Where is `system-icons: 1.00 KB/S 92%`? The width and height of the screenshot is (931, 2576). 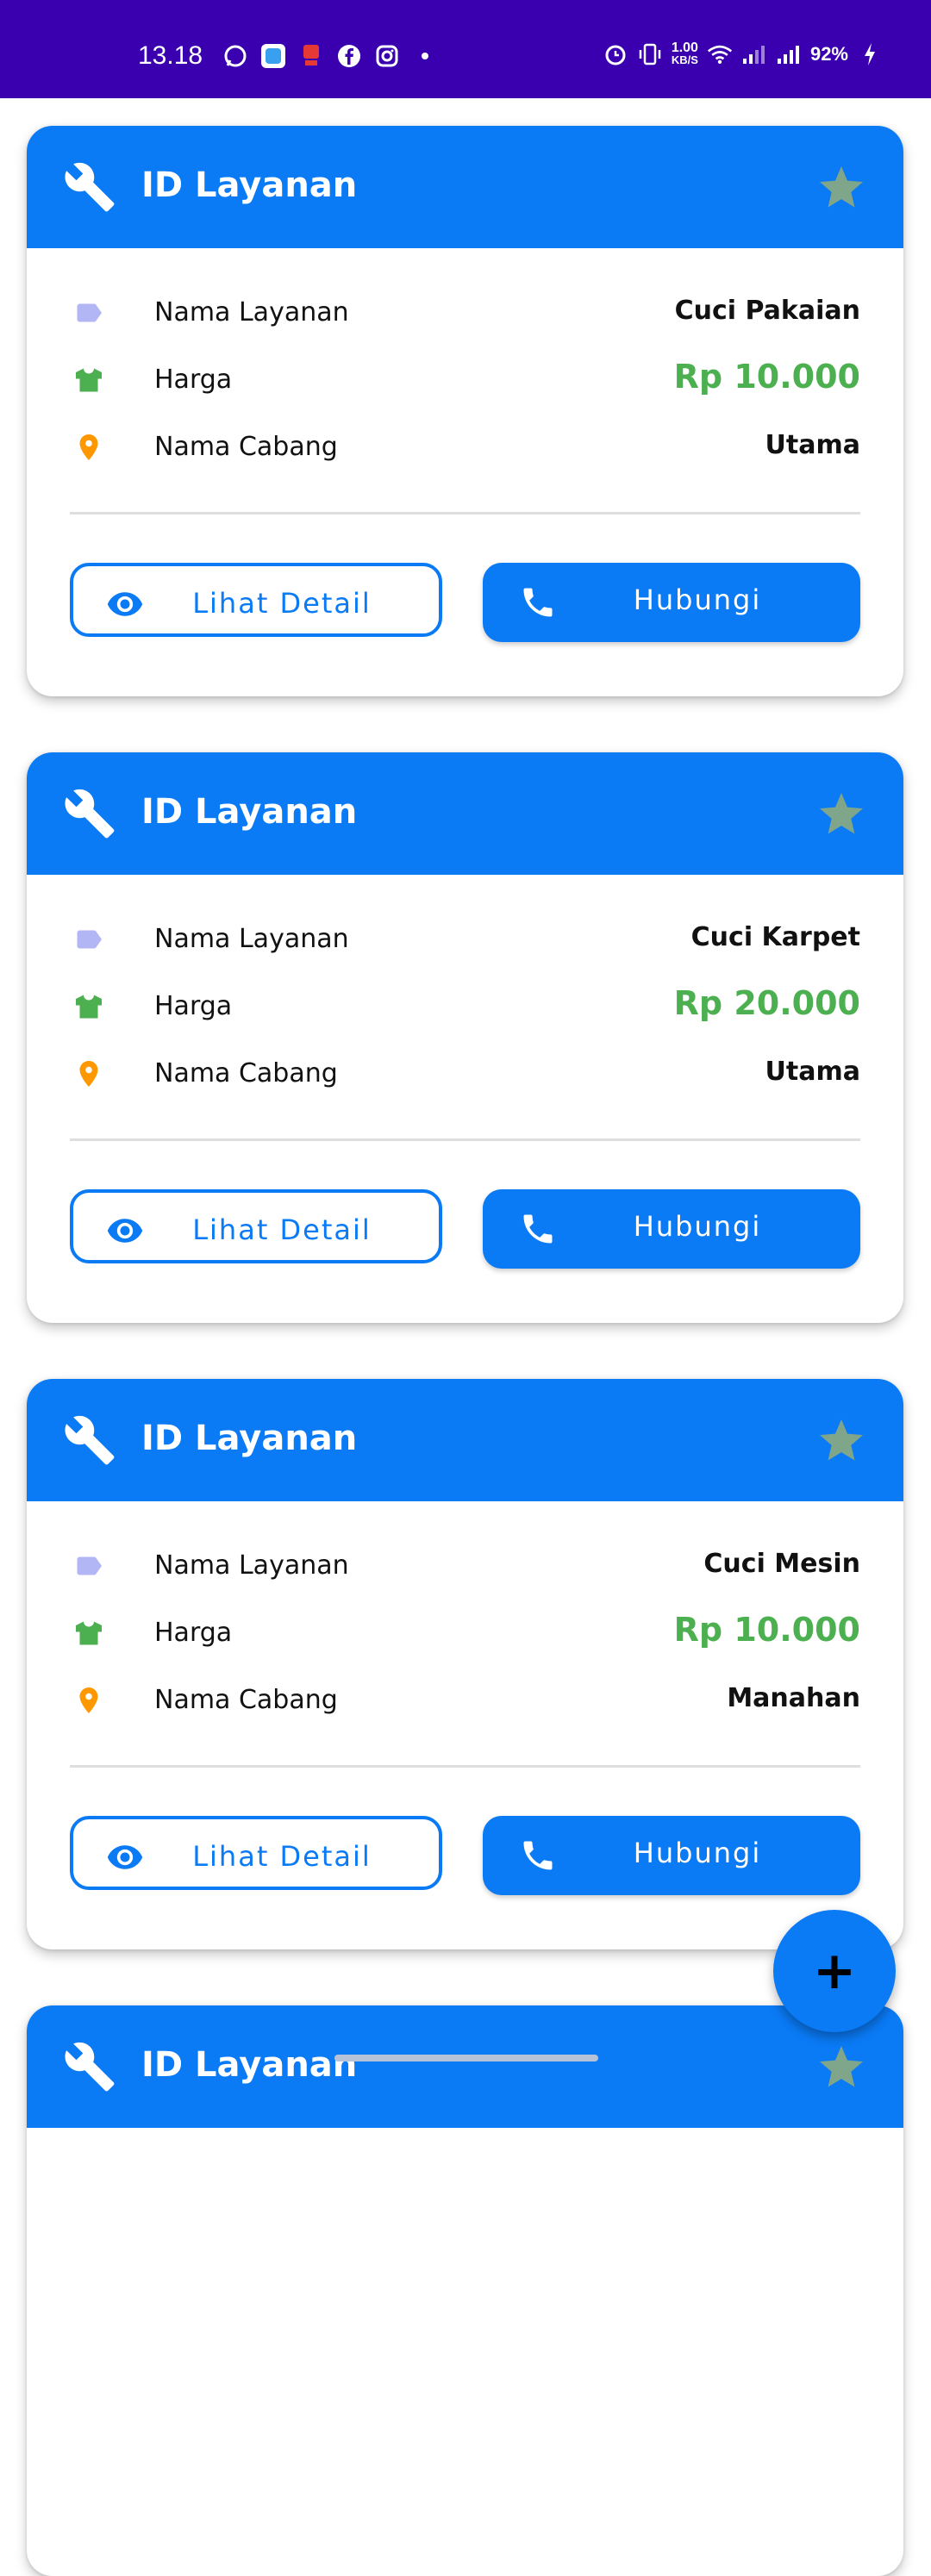
system-icons: 1.00 KB/S 92% is located at coordinates (743, 54).